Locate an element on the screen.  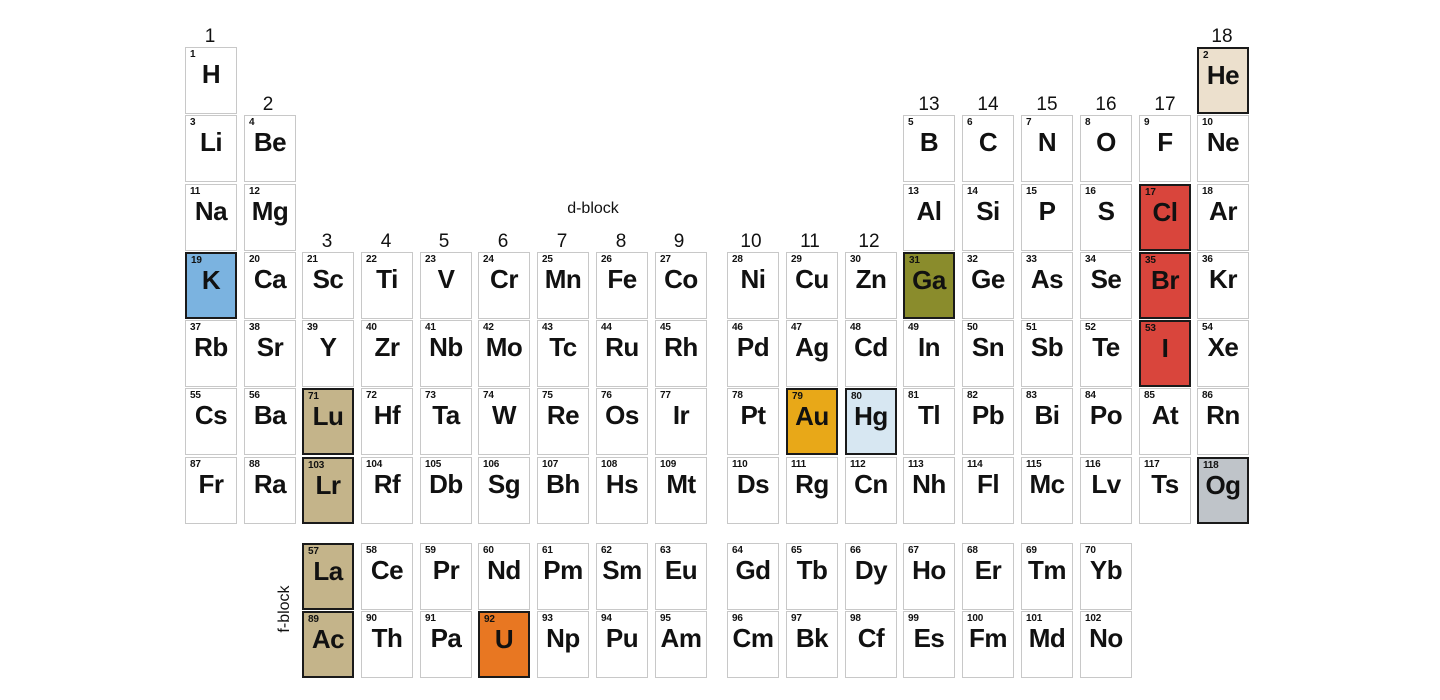
element-cell-np: 93 Np is located at coordinates (563, 644).